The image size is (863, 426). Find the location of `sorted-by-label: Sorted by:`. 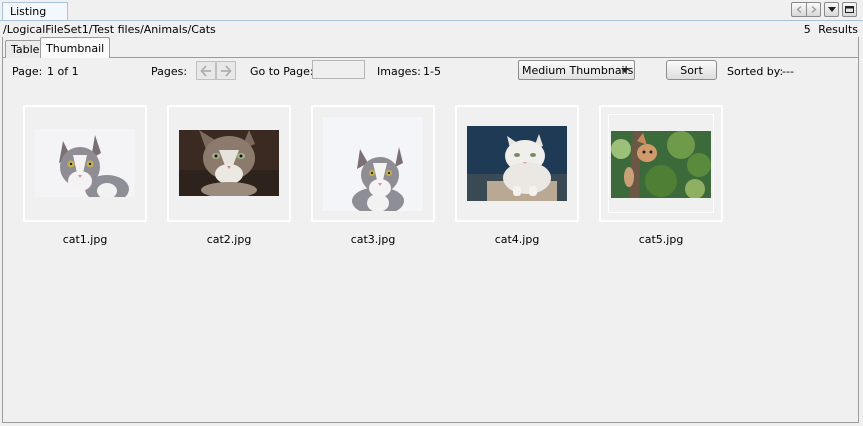

sorted-by-label: Sorted by: is located at coordinates (755, 71).